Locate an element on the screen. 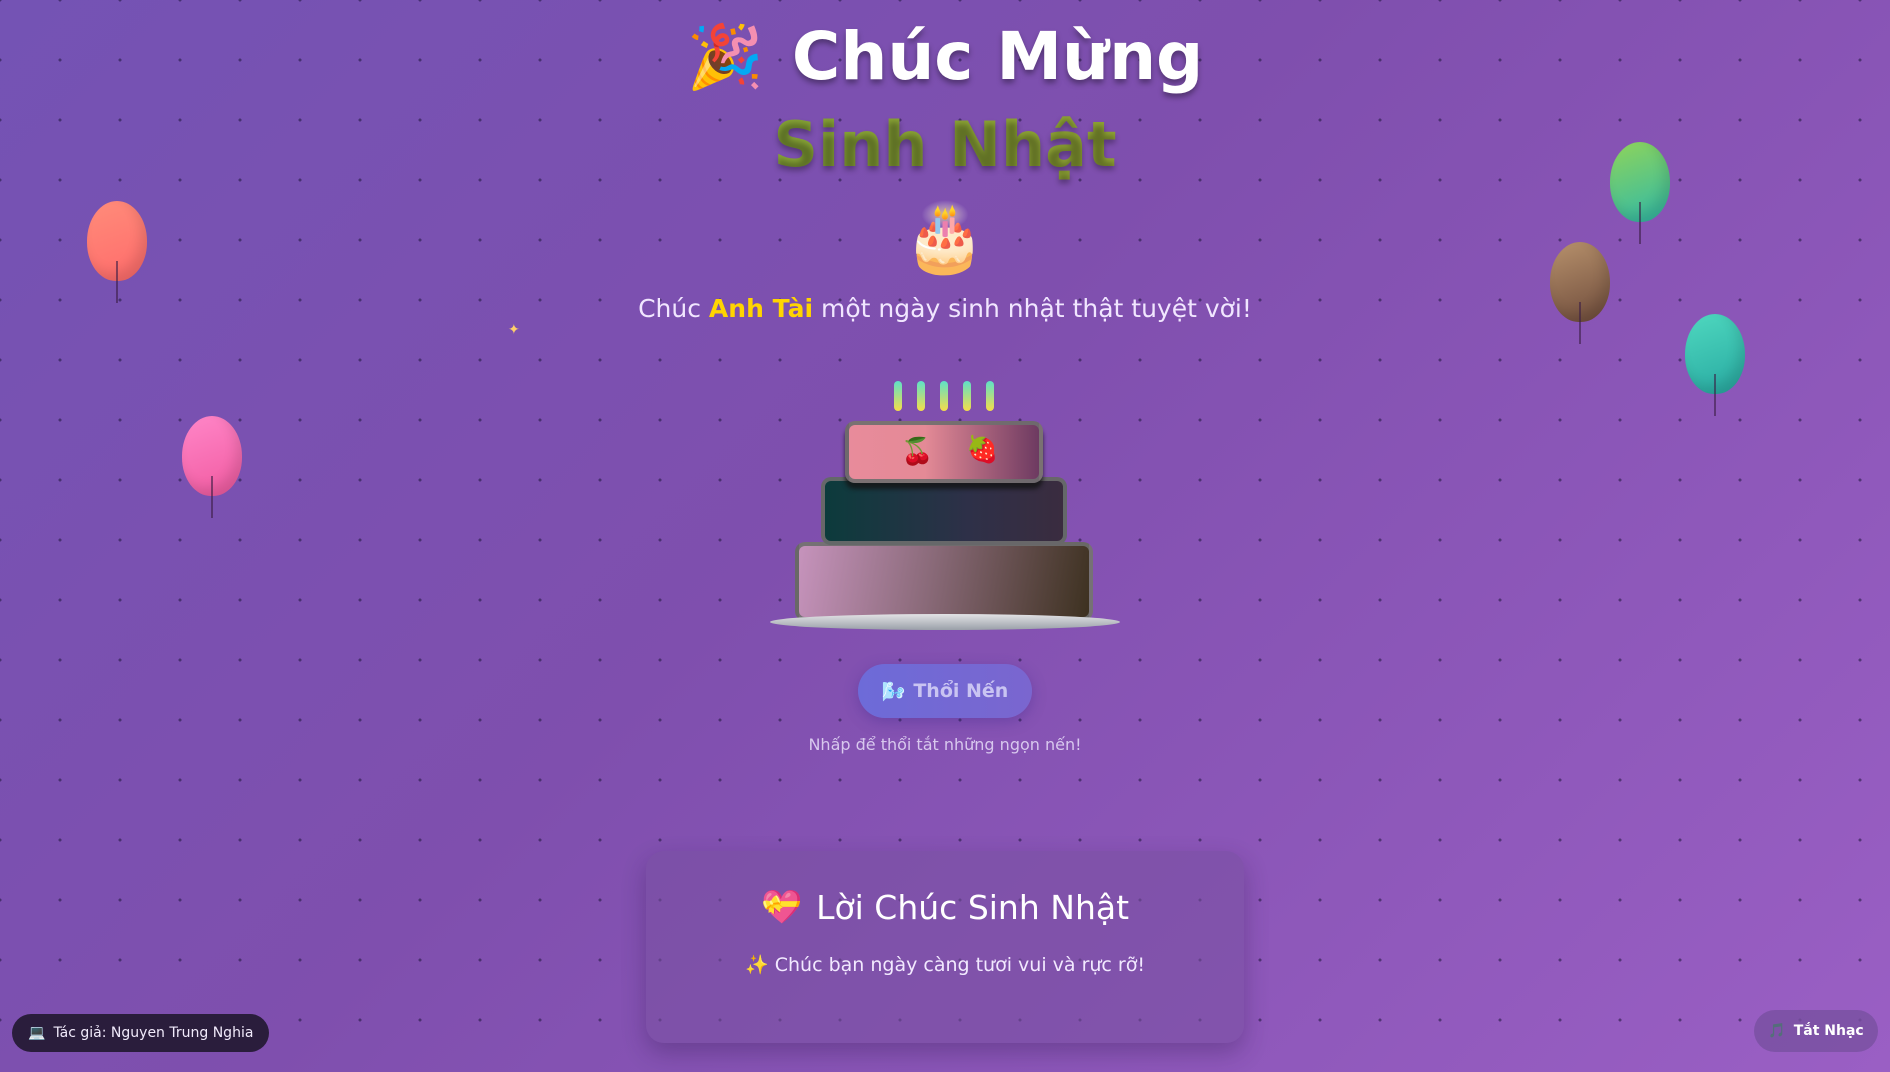 This screenshot has height=1072, width=1890. title-row: 🎉 Chúc Mừng is located at coordinates (945, 56).